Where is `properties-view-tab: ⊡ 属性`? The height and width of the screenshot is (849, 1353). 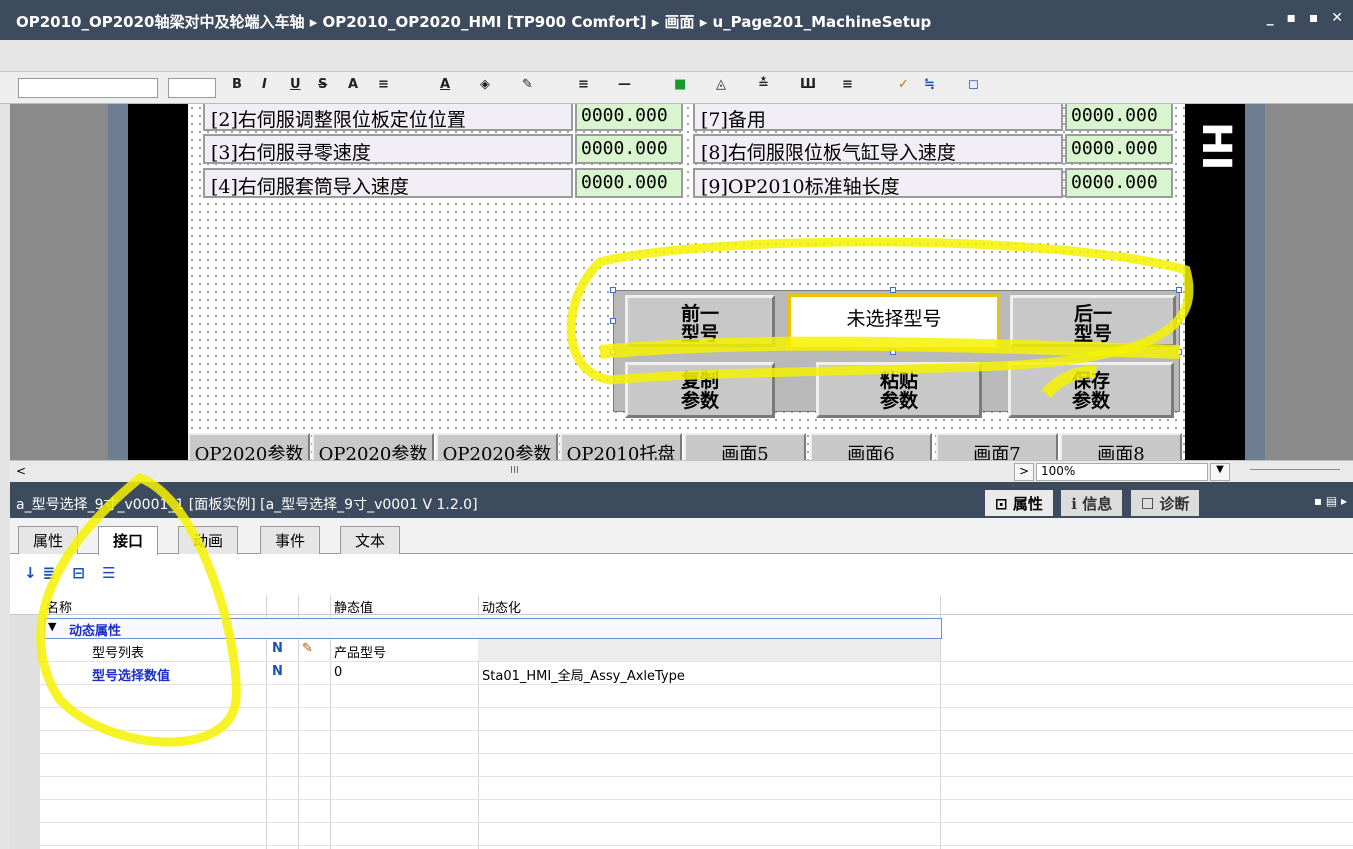
properties-view-tab: ⊡ 属性 is located at coordinates (1019, 503).